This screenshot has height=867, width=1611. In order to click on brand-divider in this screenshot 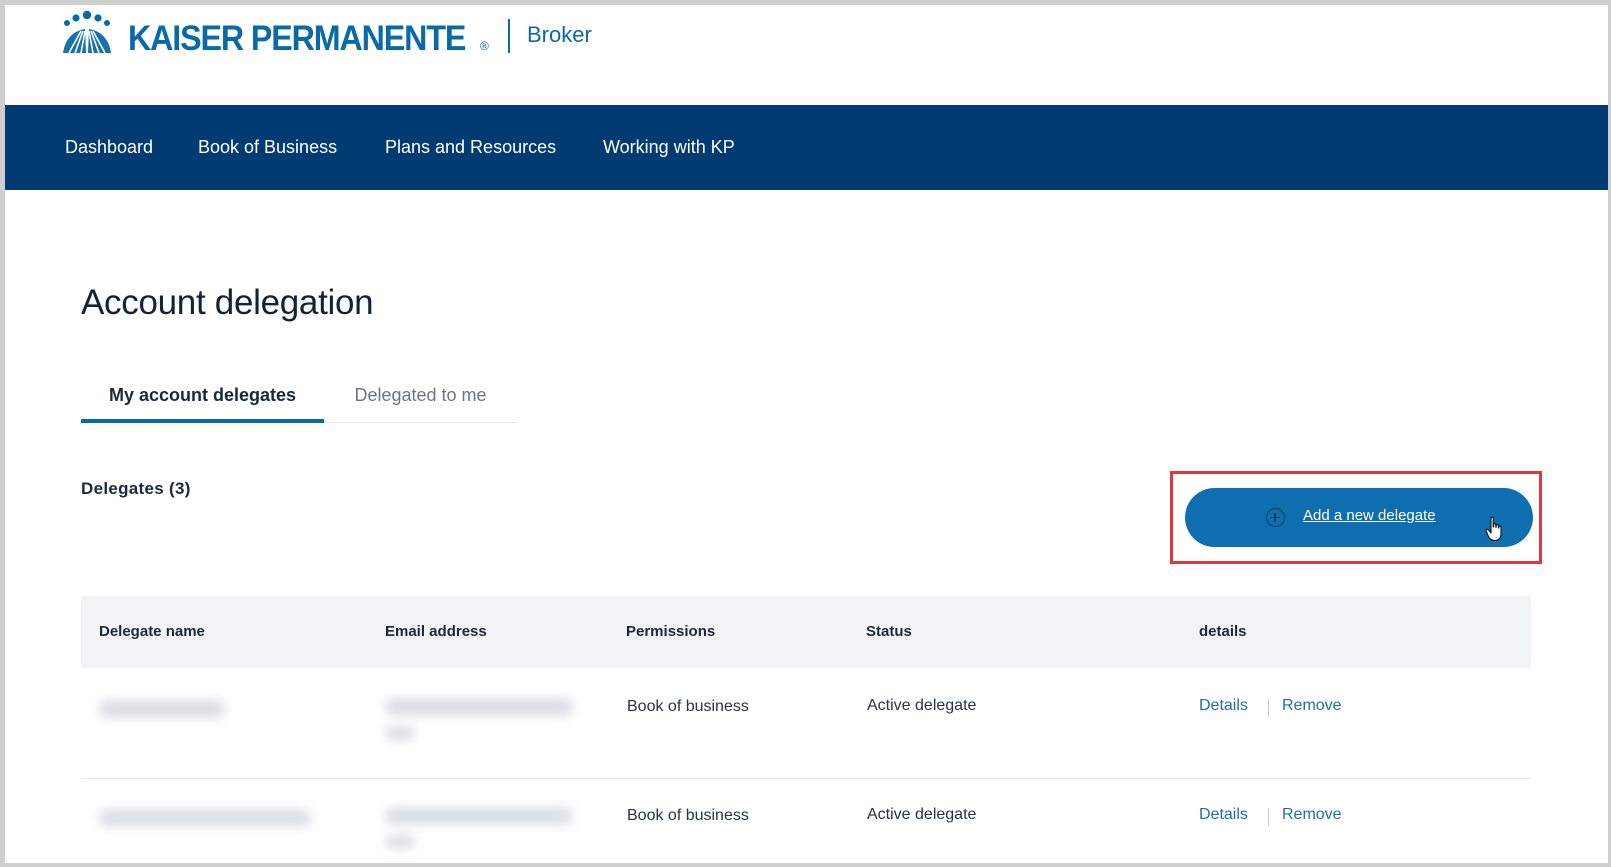, I will do `click(509, 36)`.